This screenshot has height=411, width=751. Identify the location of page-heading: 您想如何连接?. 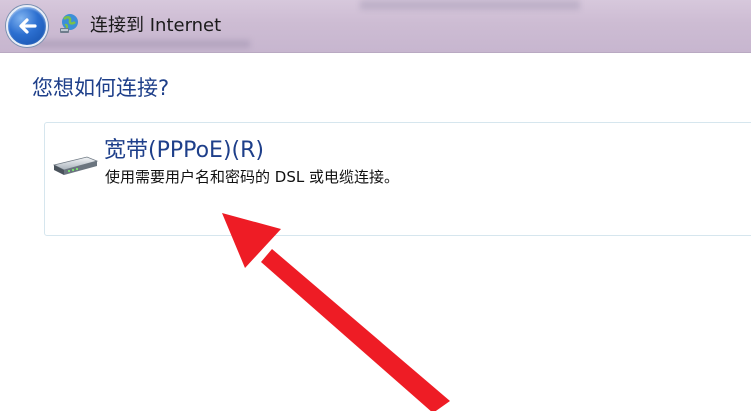
(101, 88).